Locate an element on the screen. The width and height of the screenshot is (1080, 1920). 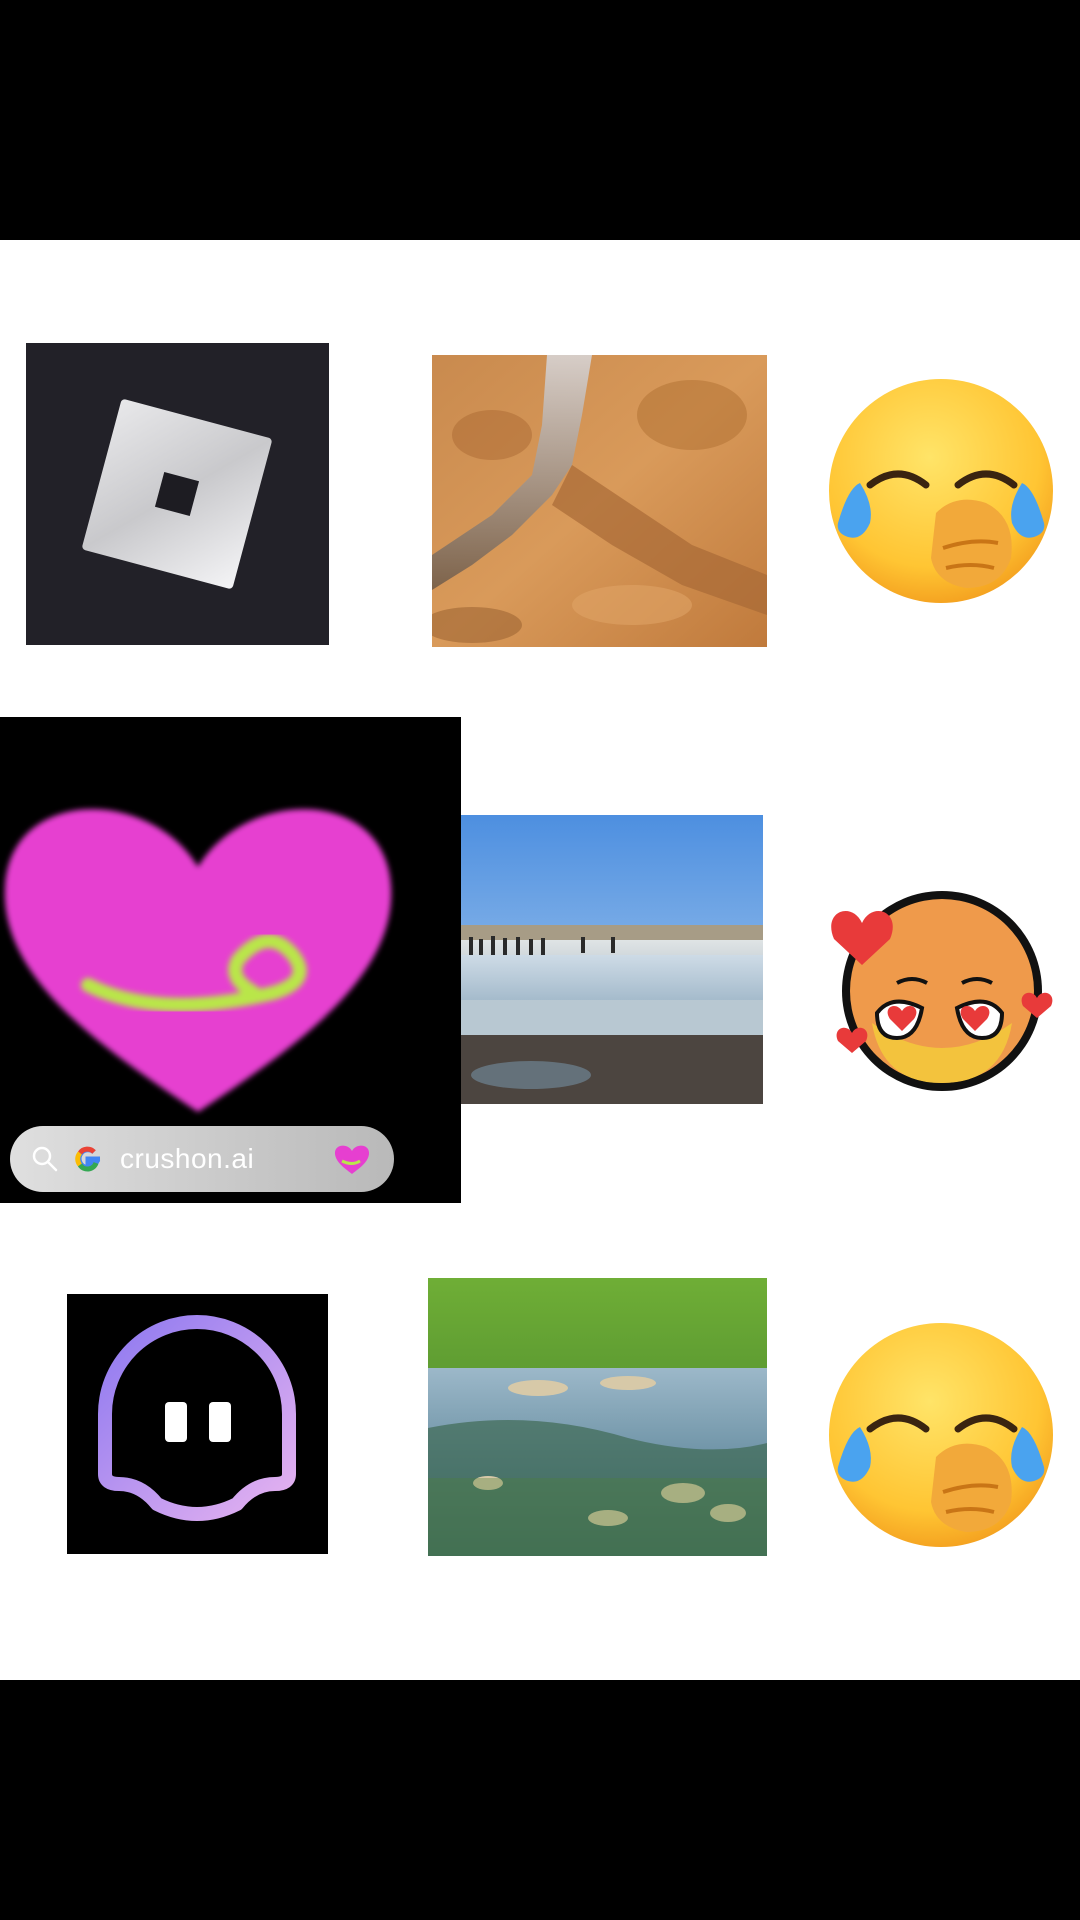
top-letterbox is located at coordinates (540, 120).